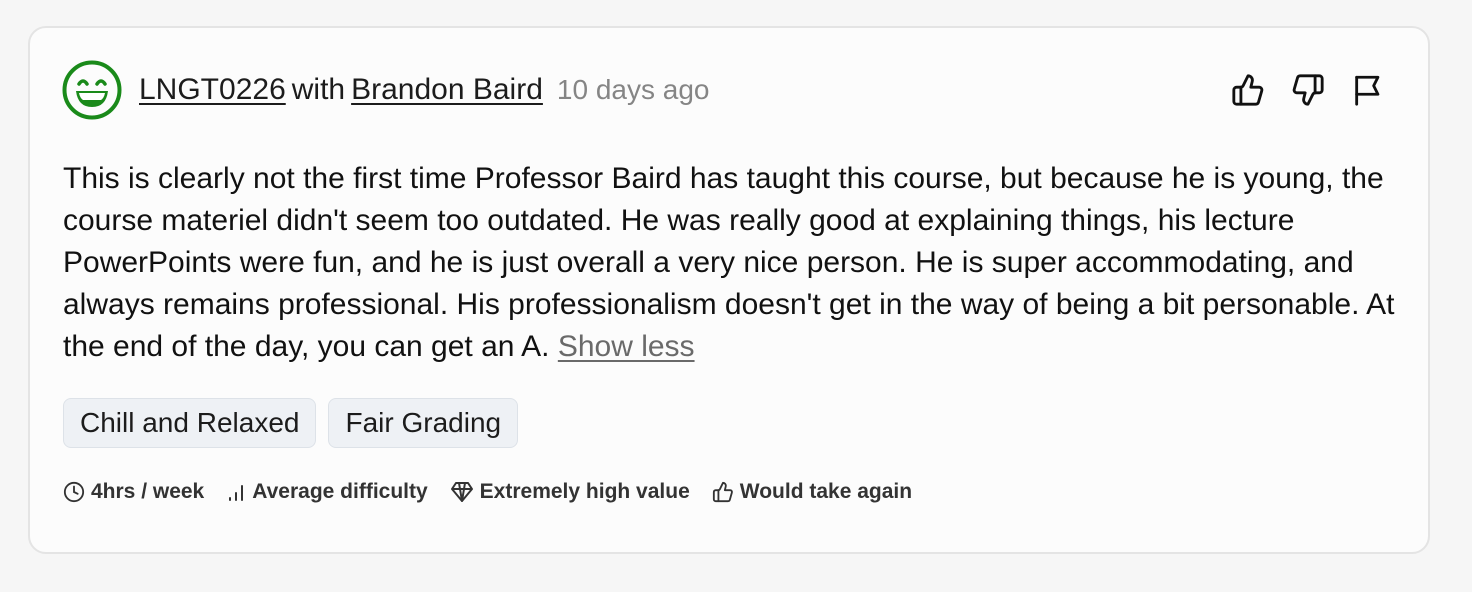 The width and height of the screenshot is (1472, 592). What do you see at coordinates (212, 89) in the screenshot?
I see `course-code-link: LNGT0226` at bounding box center [212, 89].